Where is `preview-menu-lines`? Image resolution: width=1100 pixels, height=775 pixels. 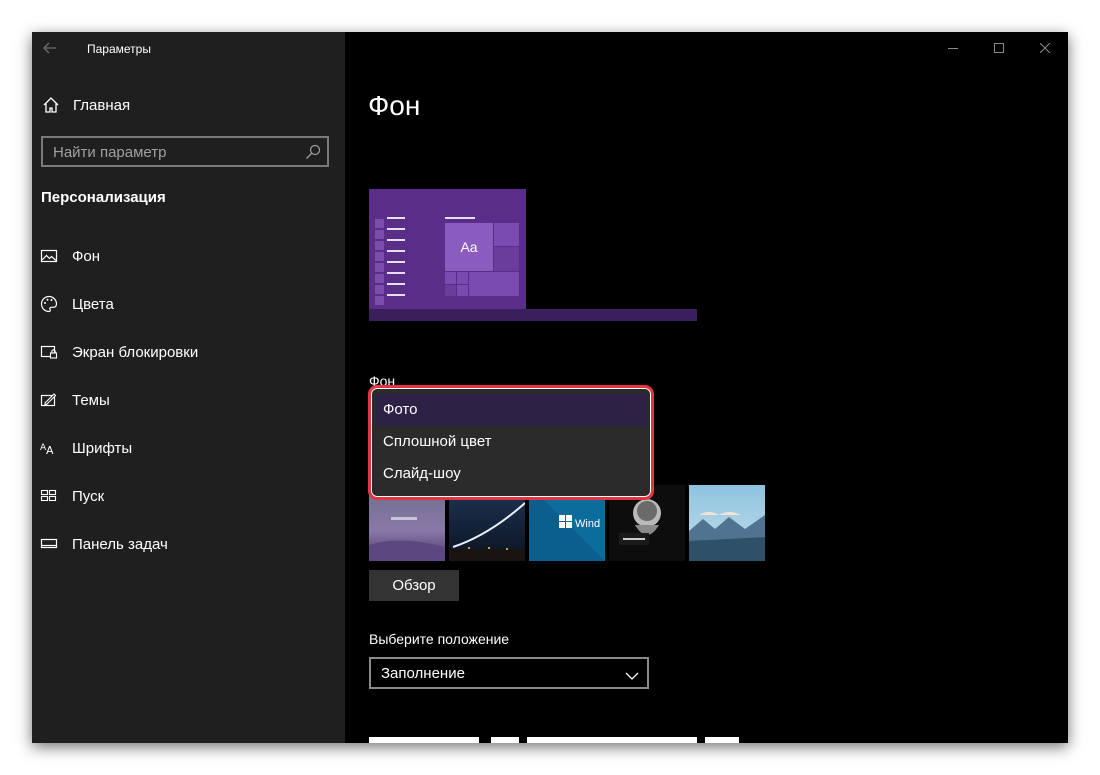
preview-menu-lines is located at coordinates (396, 262).